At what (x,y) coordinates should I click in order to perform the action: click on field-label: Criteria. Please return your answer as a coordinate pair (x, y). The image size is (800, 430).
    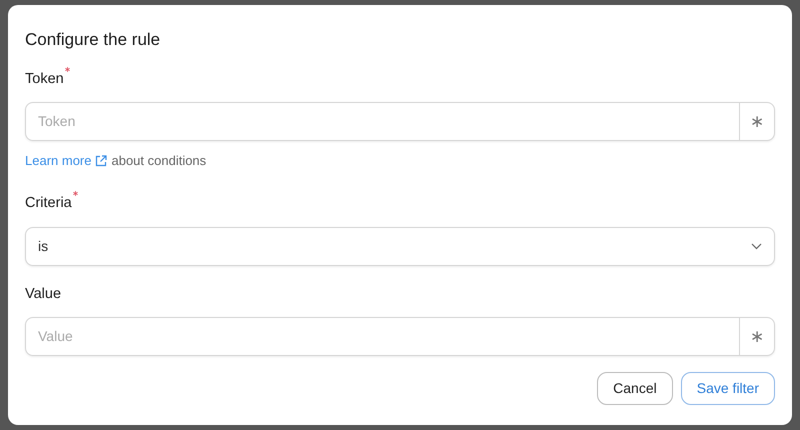
    Looking at the image, I should click on (48, 203).